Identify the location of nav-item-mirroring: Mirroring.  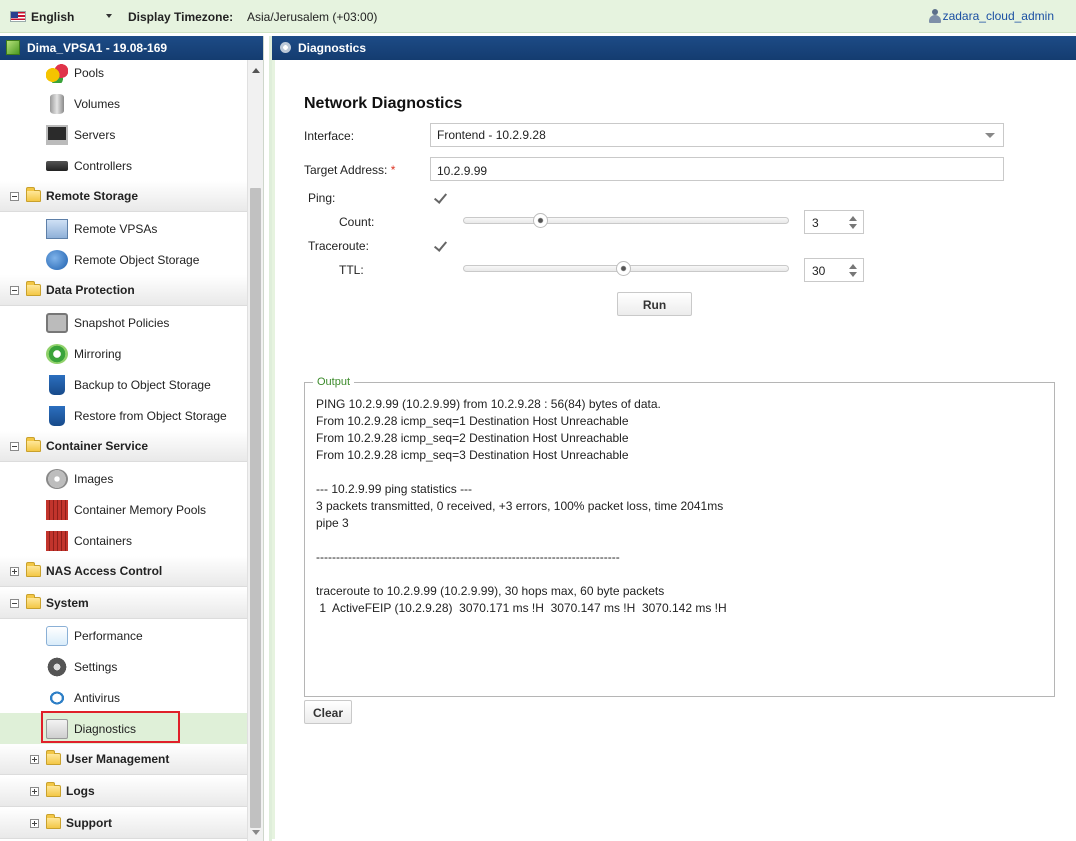
(123, 353).